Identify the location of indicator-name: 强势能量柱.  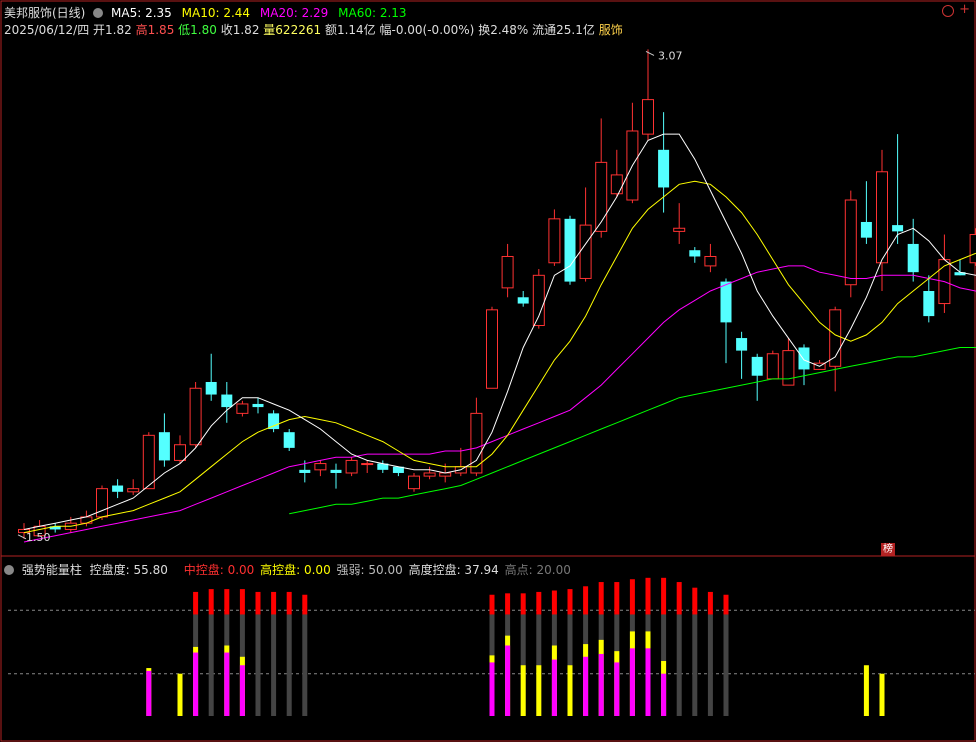
(52, 570).